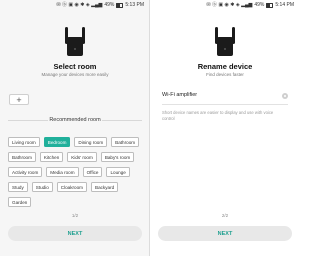  Describe the element at coordinates (91, 142) in the screenshot. I see `room-chip: Dining room` at that location.